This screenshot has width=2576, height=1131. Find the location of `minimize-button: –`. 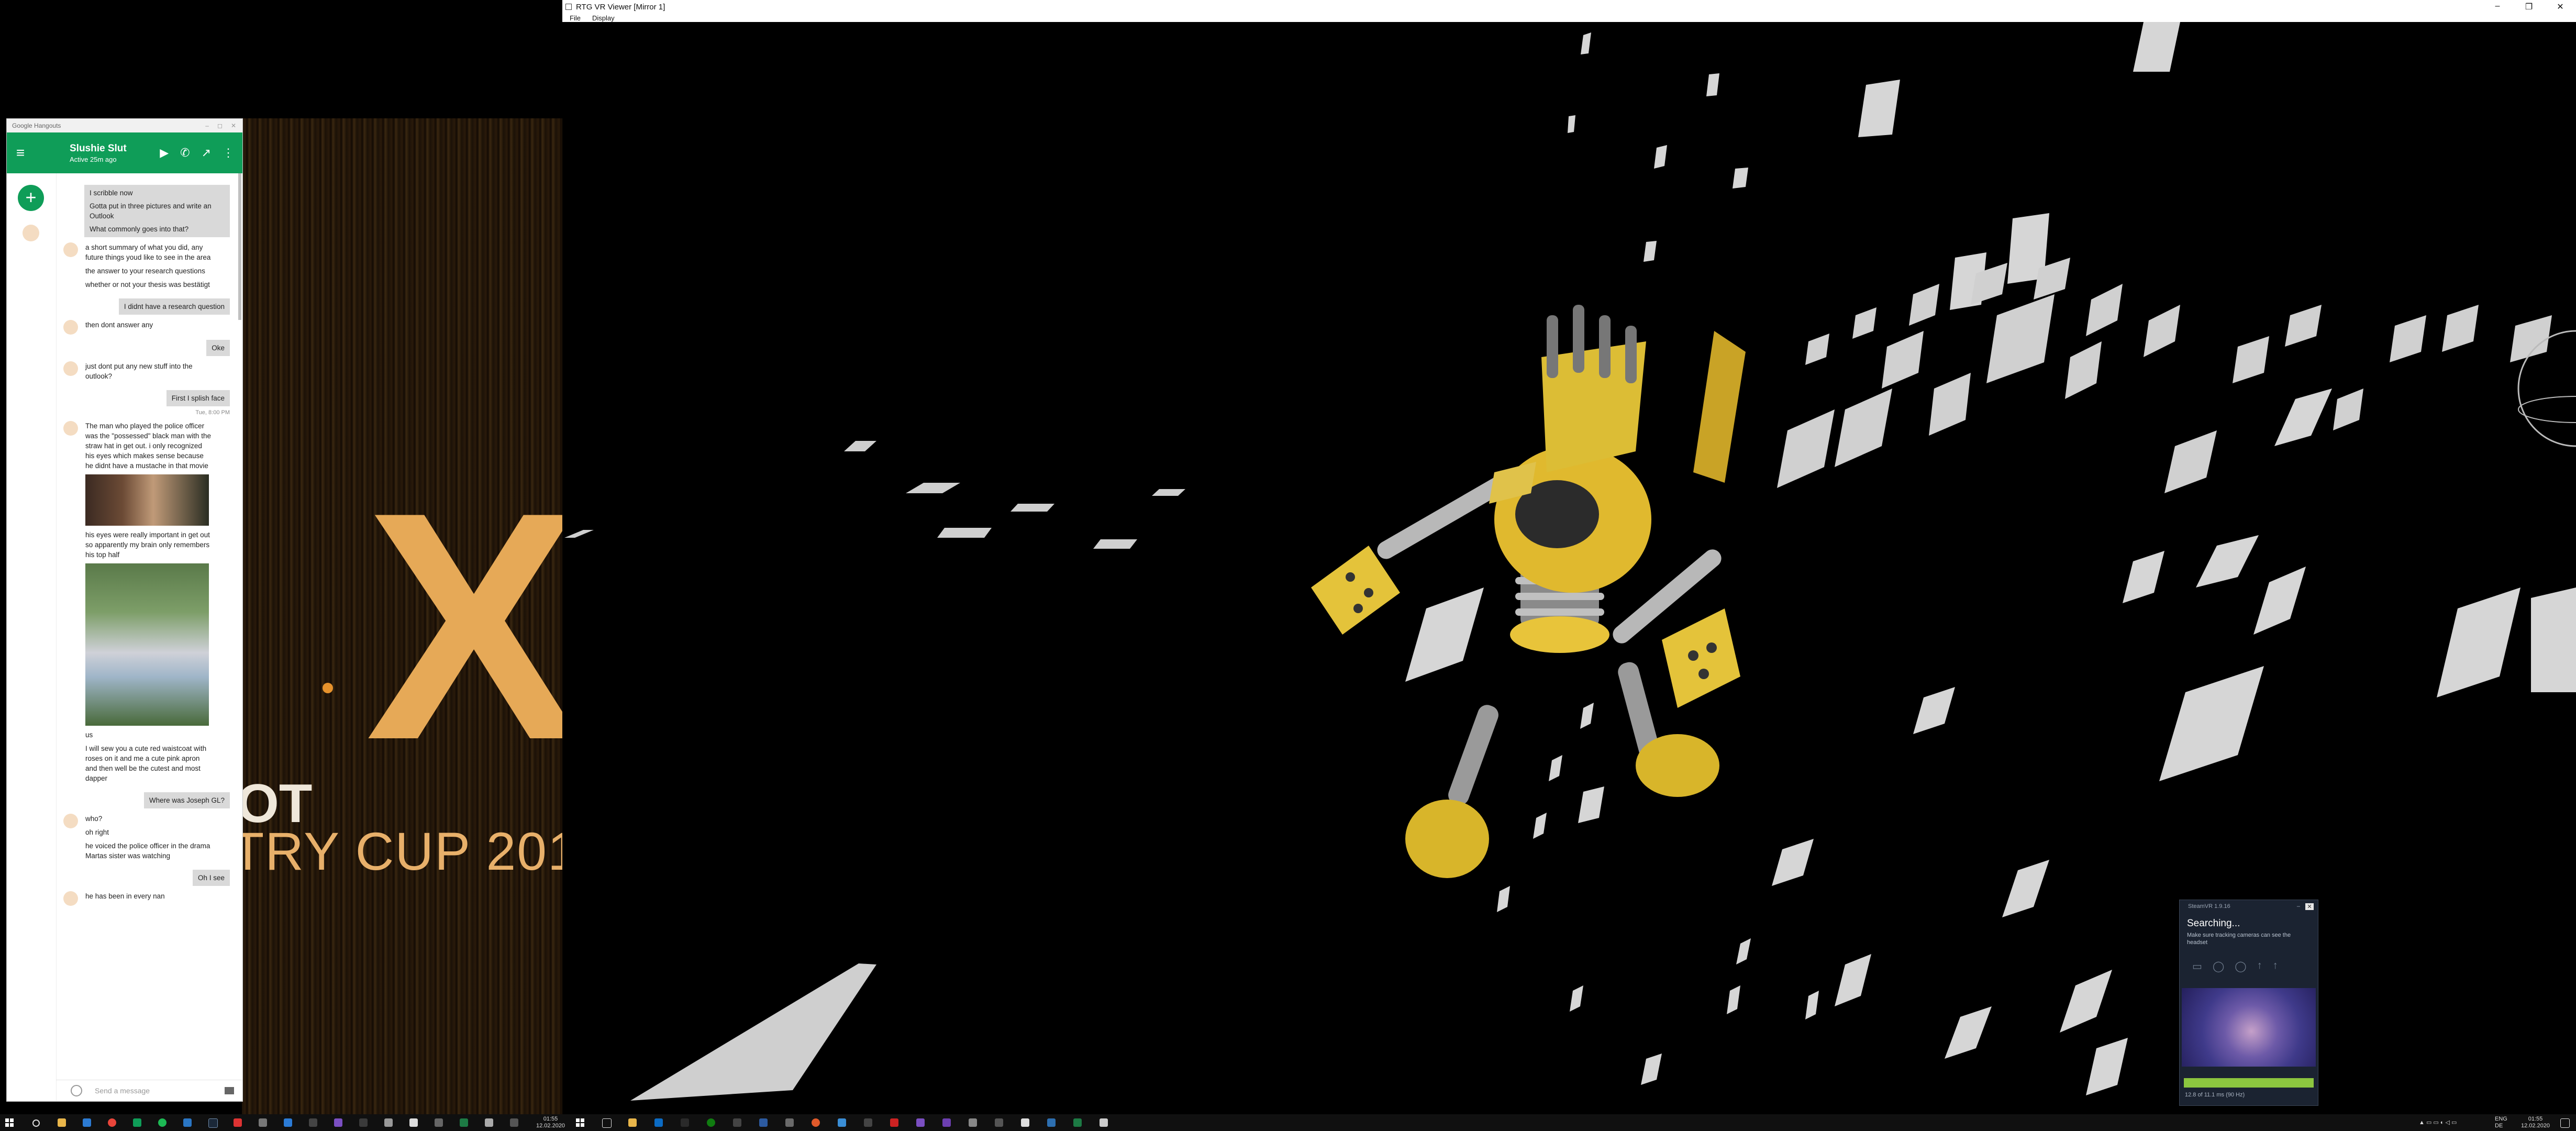

minimize-button: – is located at coordinates (2497, 7).